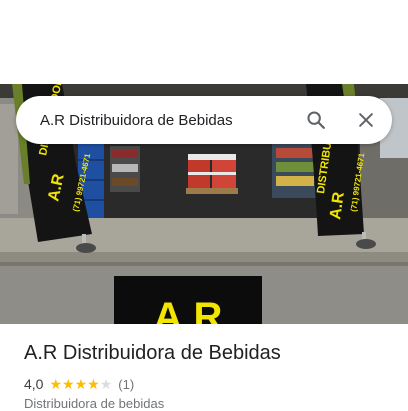  I want to click on search-input, so click(156, 120).